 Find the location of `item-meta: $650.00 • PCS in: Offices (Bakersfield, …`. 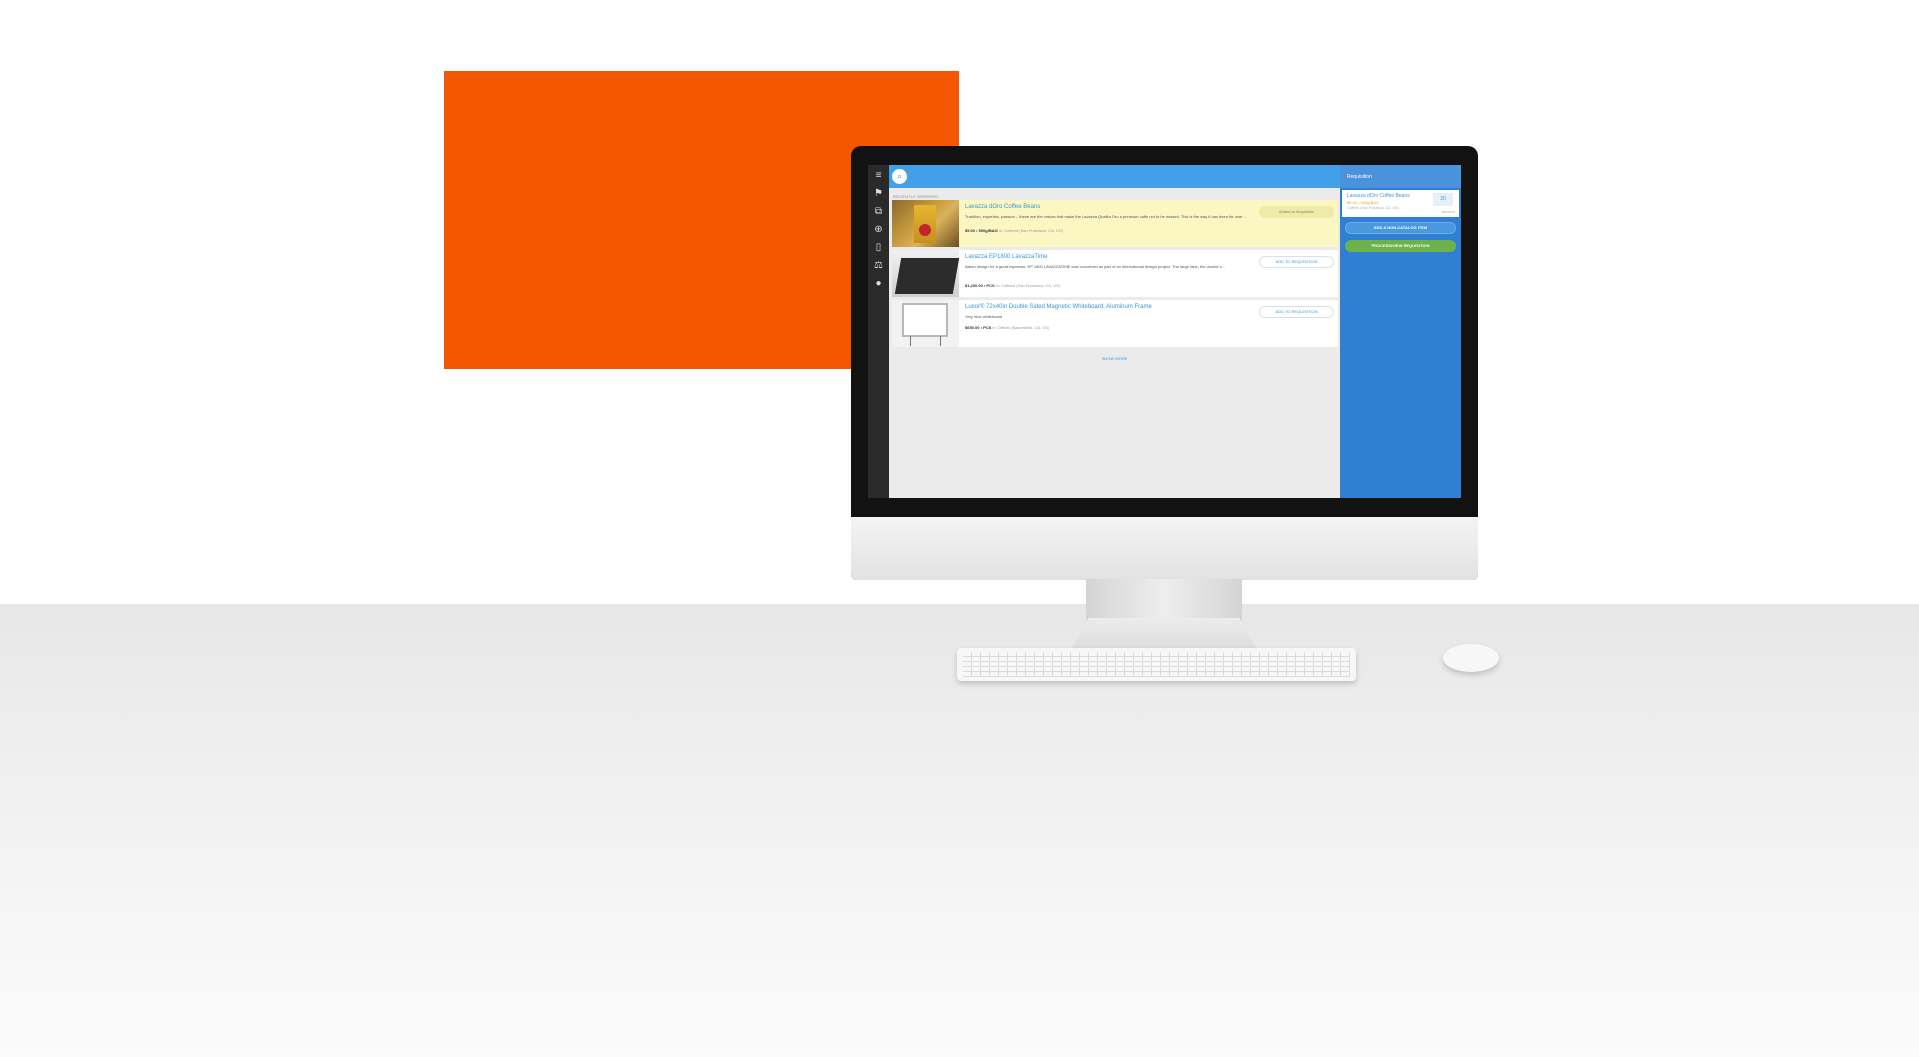

item-meta: $650.00 • PCS in: Offices (Bakersfield, … is located at coordinates (1130, 327).